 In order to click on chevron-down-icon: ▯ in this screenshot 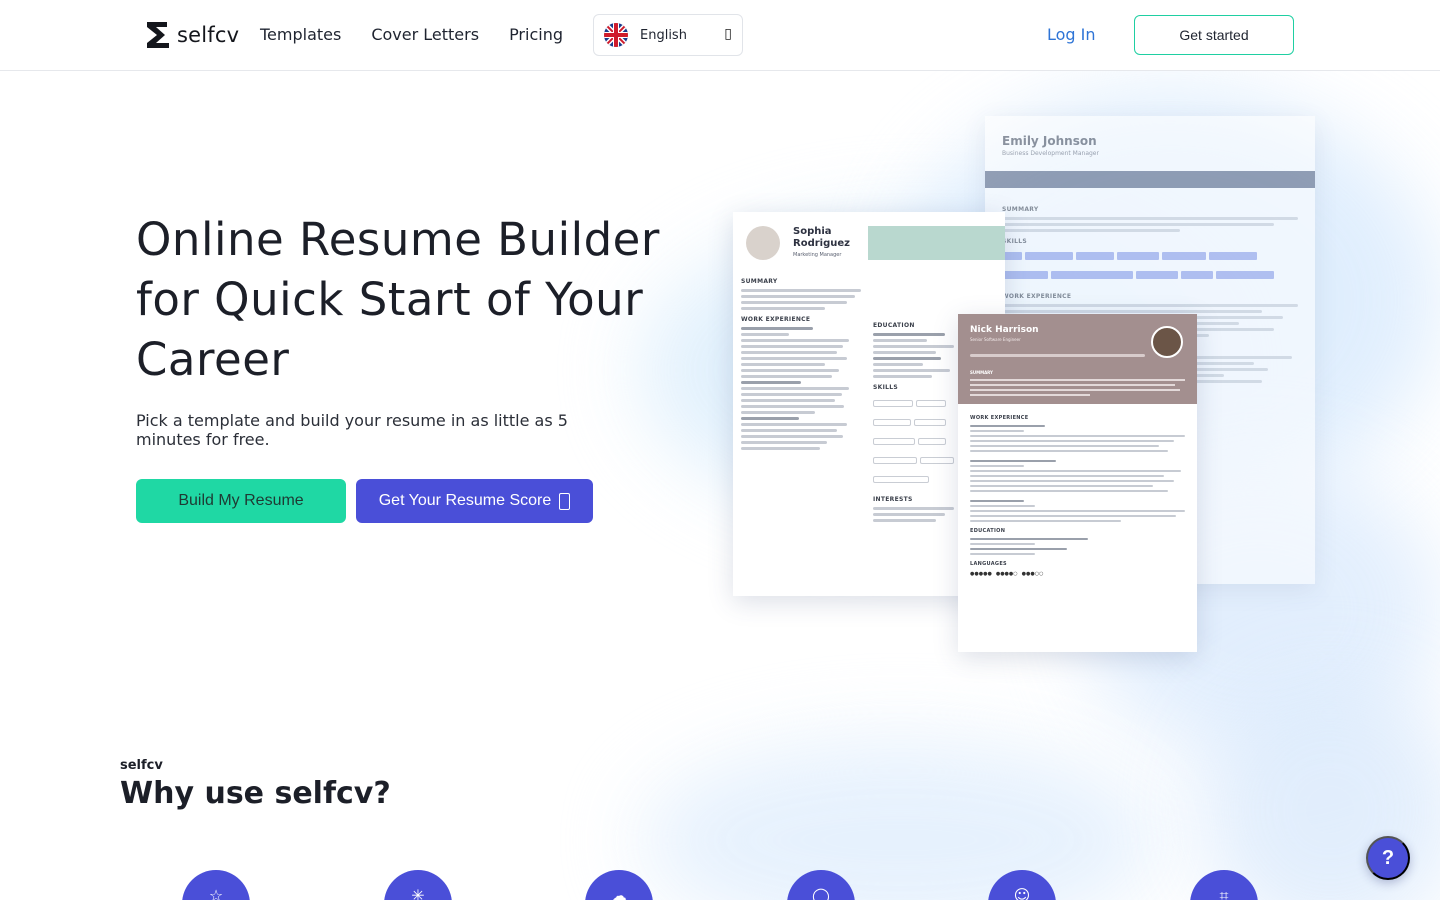, I will do `click(728, 34)`.